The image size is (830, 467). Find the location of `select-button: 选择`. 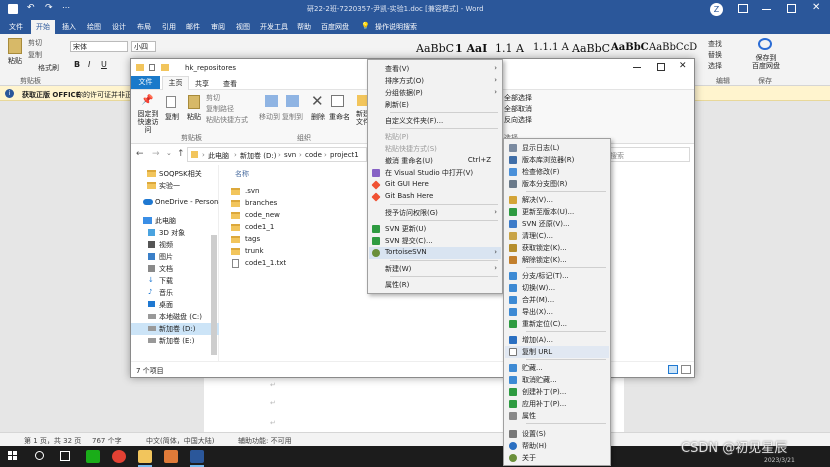

select-button: 选择 is located at coordinates (715, 66).